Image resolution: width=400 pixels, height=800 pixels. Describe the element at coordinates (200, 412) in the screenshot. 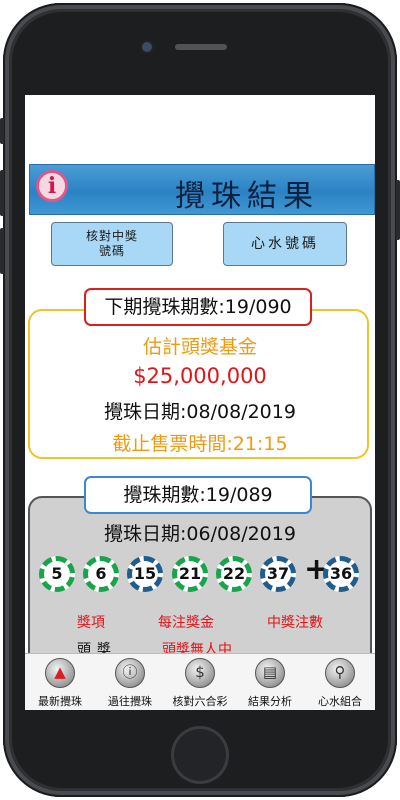

I see `next-draw-date: 攪珠日期:08/08/2019` at that location.